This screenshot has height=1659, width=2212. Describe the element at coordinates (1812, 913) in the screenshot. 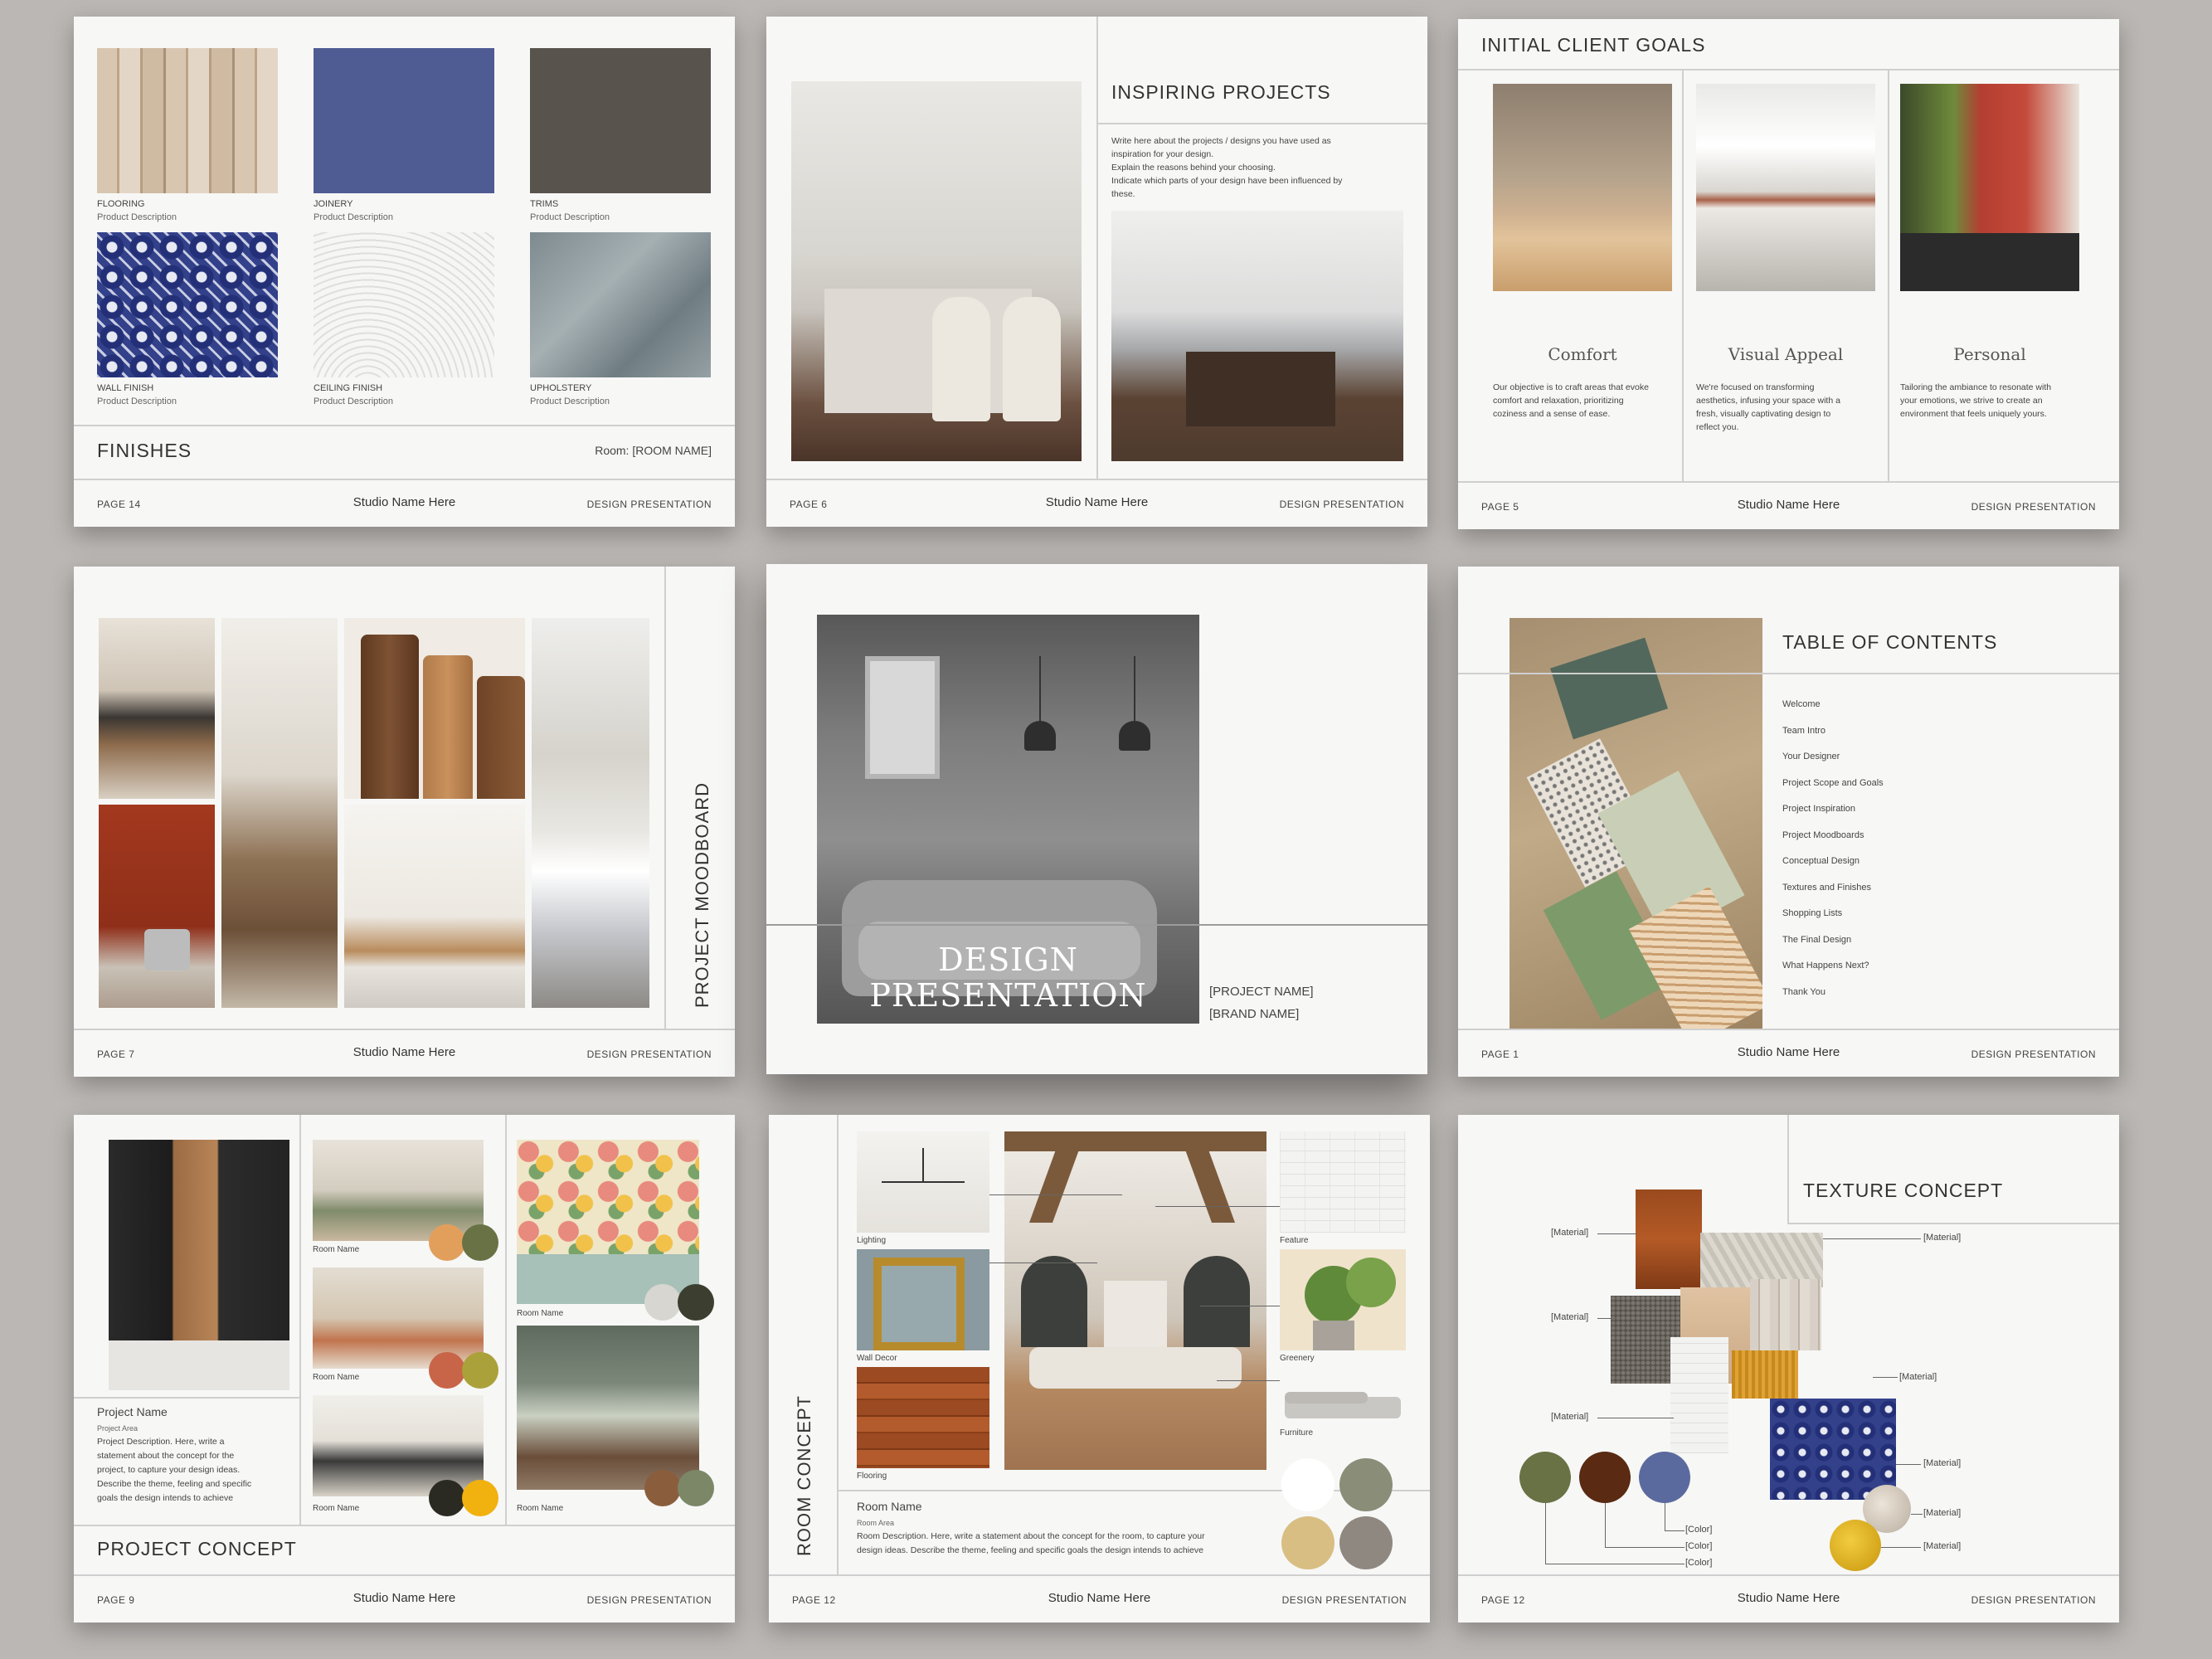

I see `toc-item: Shopping Lists` at that location.